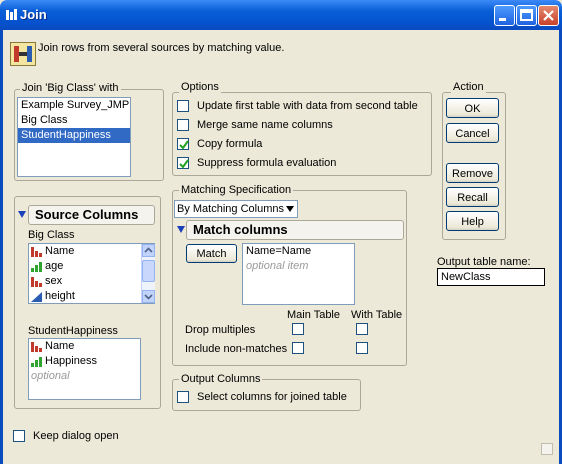 The width and height of the screenshot is (562, 464). Describe the element at coordinates (54, 266) in the screenshot. I see `column-name: age` at that location.